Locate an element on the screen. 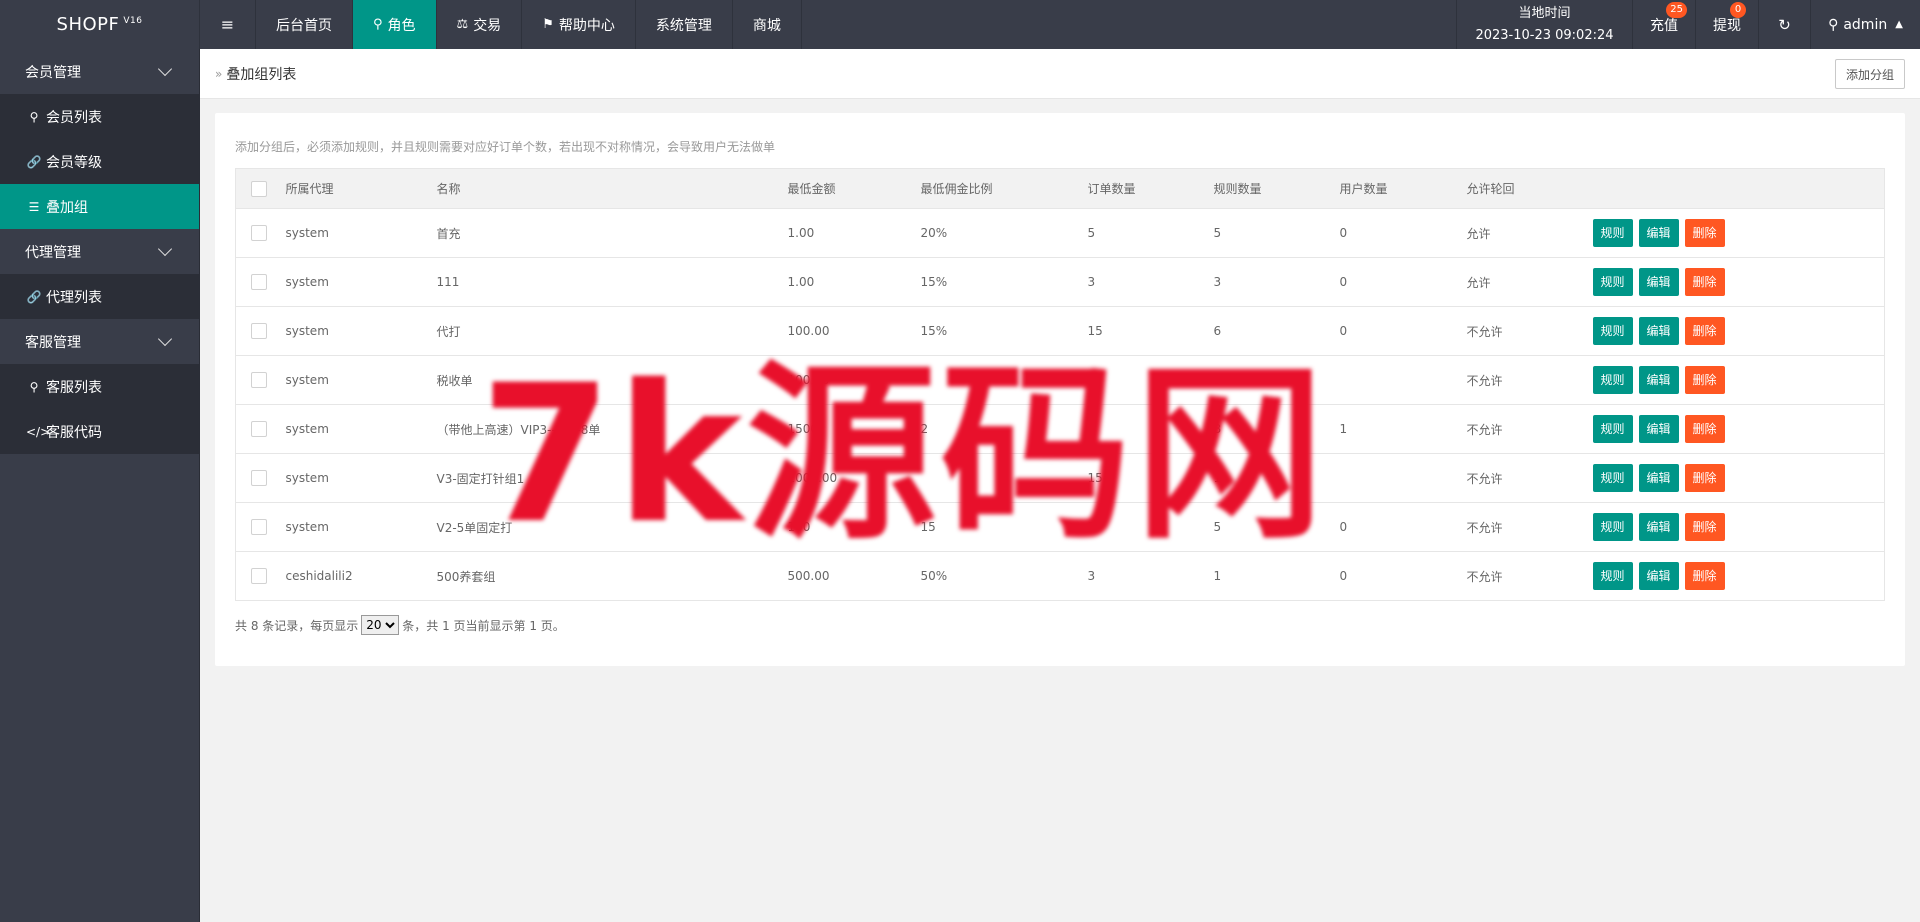 This screenshot has height=922, width=1920. cell-rules: 8 is located at coordinates (1276, 429).